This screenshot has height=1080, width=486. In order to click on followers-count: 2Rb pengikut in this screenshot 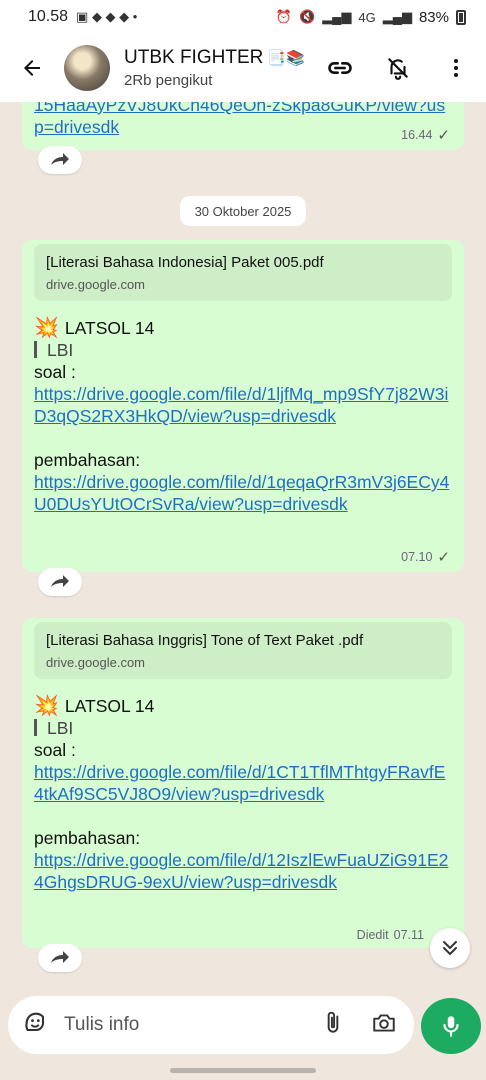, I will do `click(168, 80)`.